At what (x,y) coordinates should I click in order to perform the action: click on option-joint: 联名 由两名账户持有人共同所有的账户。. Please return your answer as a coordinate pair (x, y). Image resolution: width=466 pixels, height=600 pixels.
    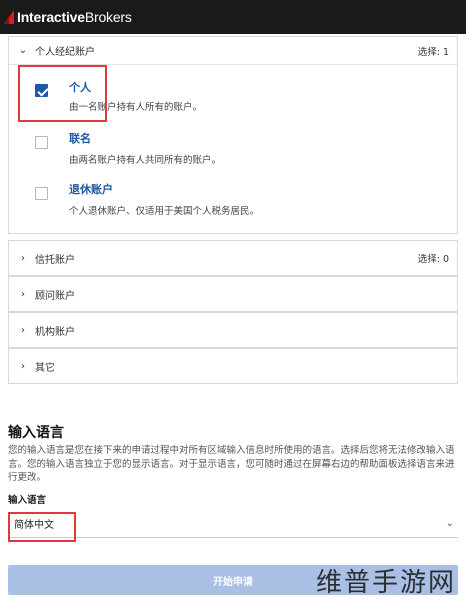
    Looking at the image, I should click on (233, 146).